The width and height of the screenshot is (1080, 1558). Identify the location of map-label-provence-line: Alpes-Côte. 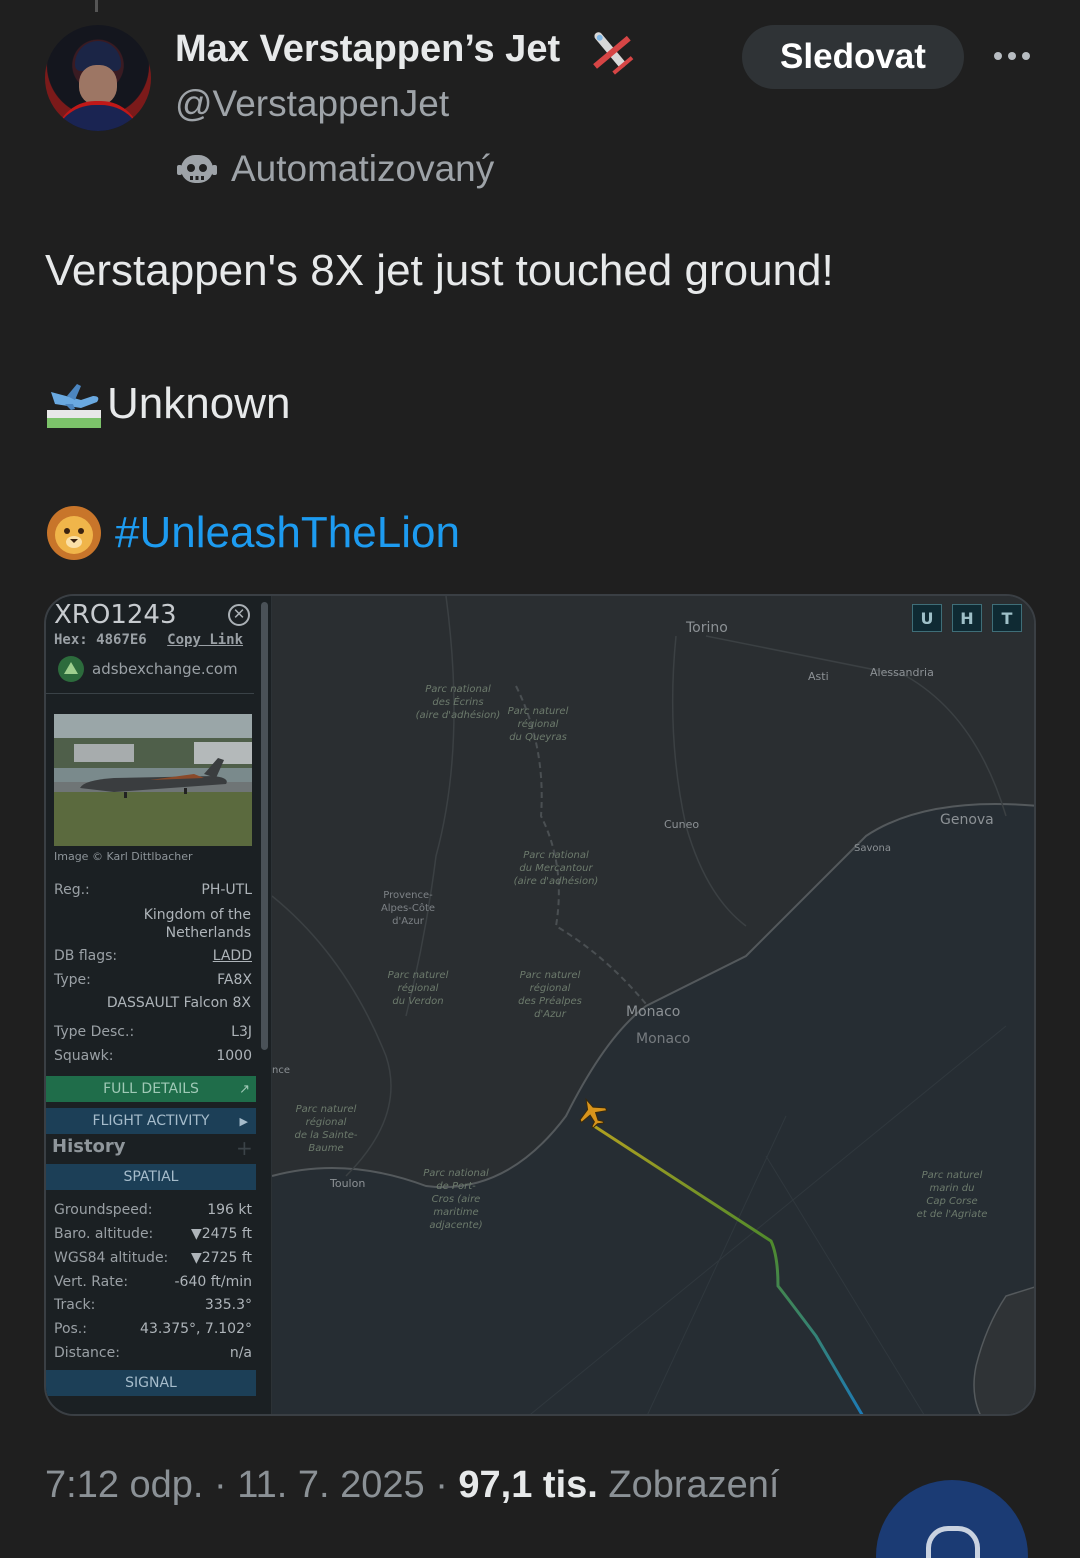
(408, 908).